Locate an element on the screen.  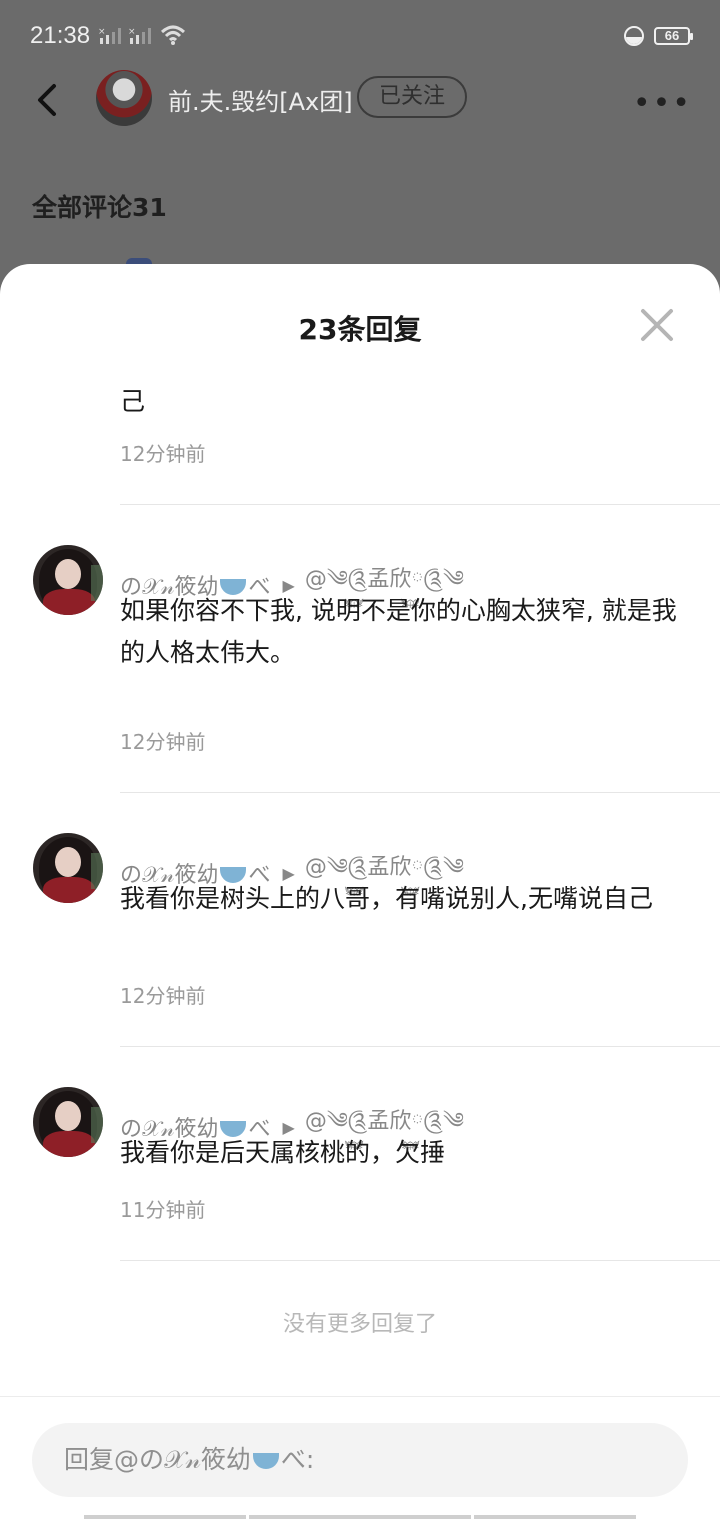
status-time: 21:38 is located at coordinates (60, 35).